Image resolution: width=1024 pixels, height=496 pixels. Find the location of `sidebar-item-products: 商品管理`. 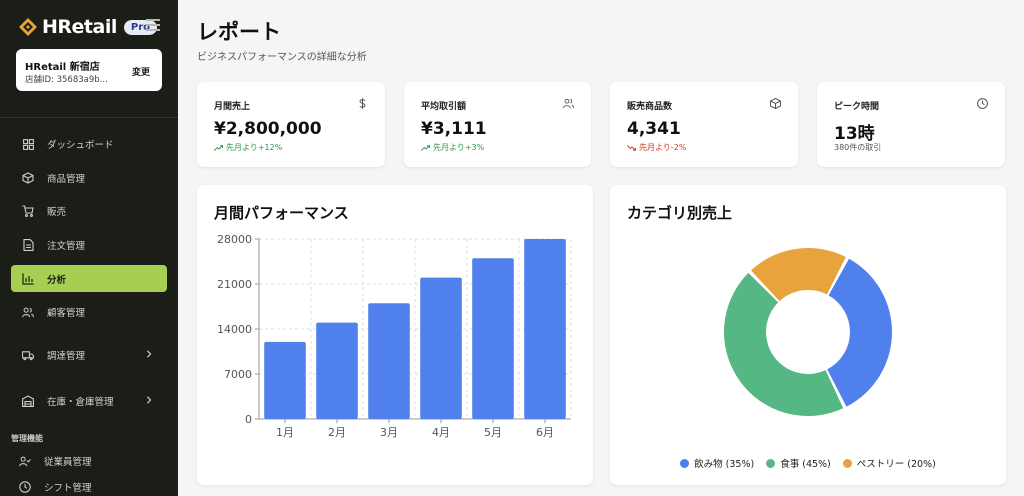

sidebar-item-products: 商品管理 is located at coordinates (89, 178).